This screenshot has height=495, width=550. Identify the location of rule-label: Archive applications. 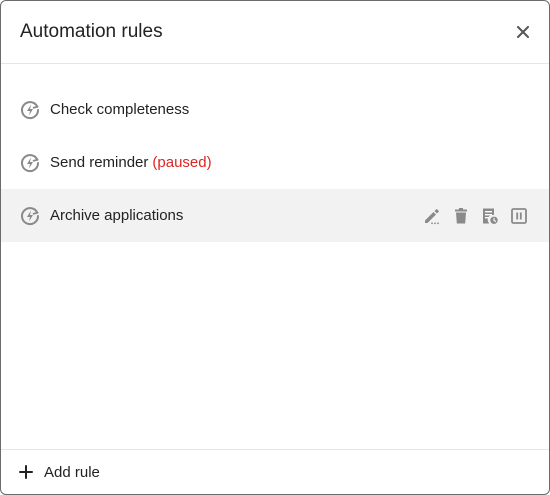
(117, 215).